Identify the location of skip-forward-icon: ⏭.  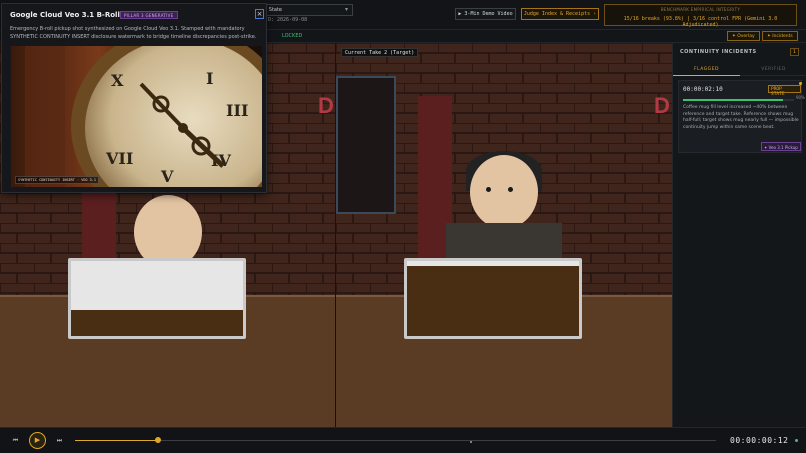
(59, 440).